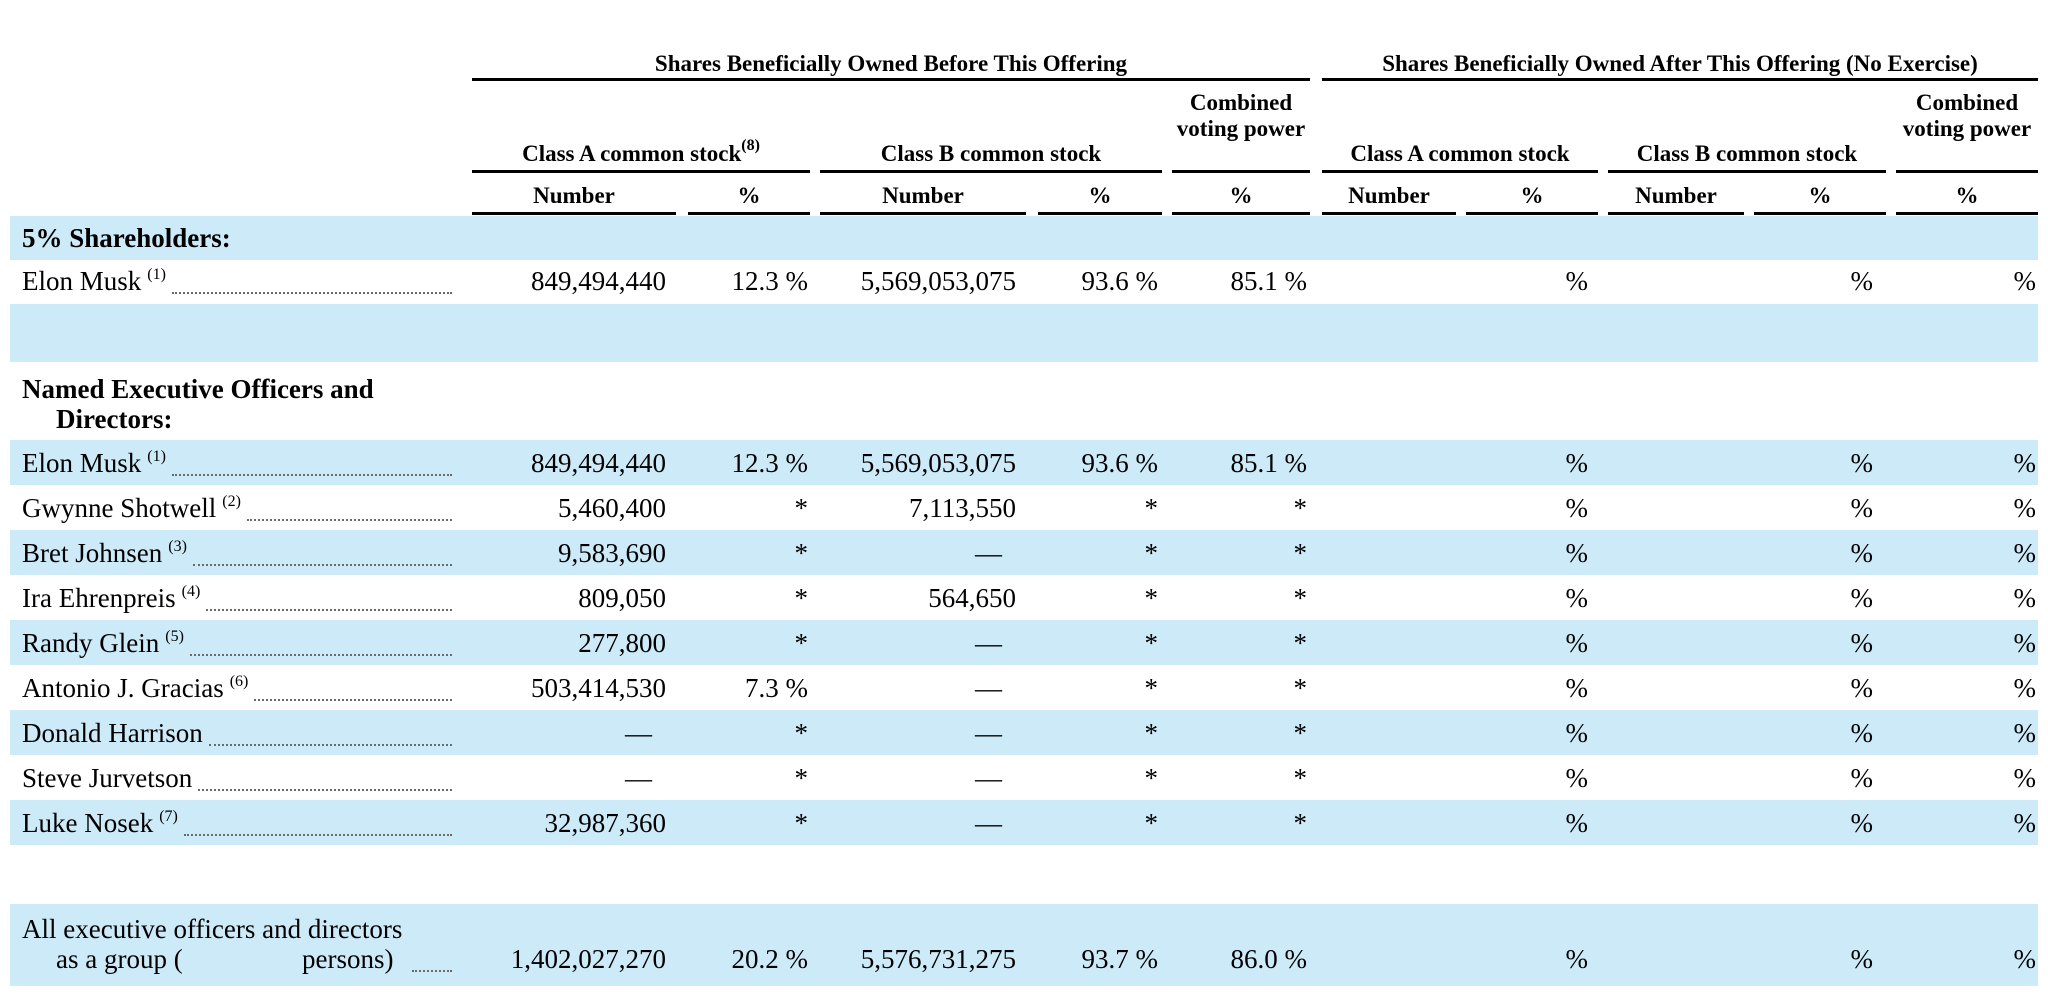  Describe the element at coordinates (1120, 463) in the screenshot. I see `class-b-pct: 93.6 %` at that location.